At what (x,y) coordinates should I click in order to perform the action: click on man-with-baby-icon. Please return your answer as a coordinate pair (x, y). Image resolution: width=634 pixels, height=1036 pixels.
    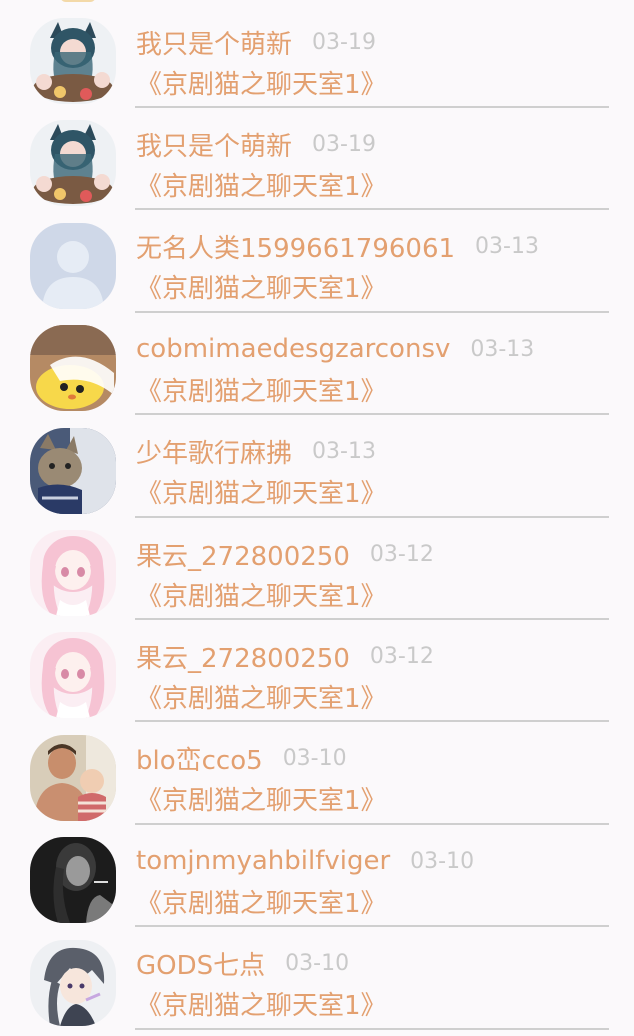
    Looking at the image, I should click on (73, 777).